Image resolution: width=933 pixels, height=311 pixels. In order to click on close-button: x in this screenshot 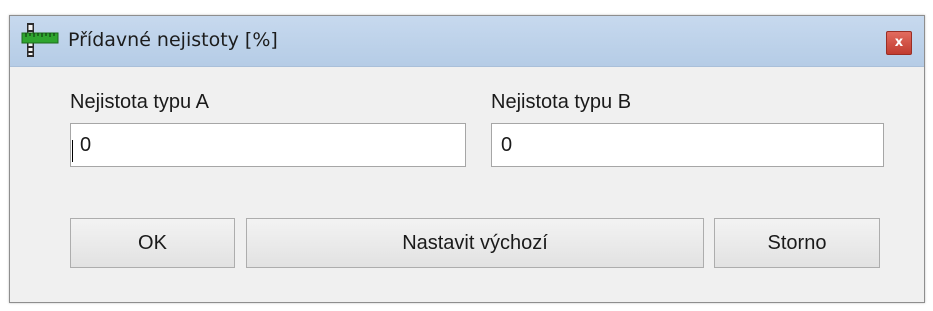, I will do `click(899, 43)`.